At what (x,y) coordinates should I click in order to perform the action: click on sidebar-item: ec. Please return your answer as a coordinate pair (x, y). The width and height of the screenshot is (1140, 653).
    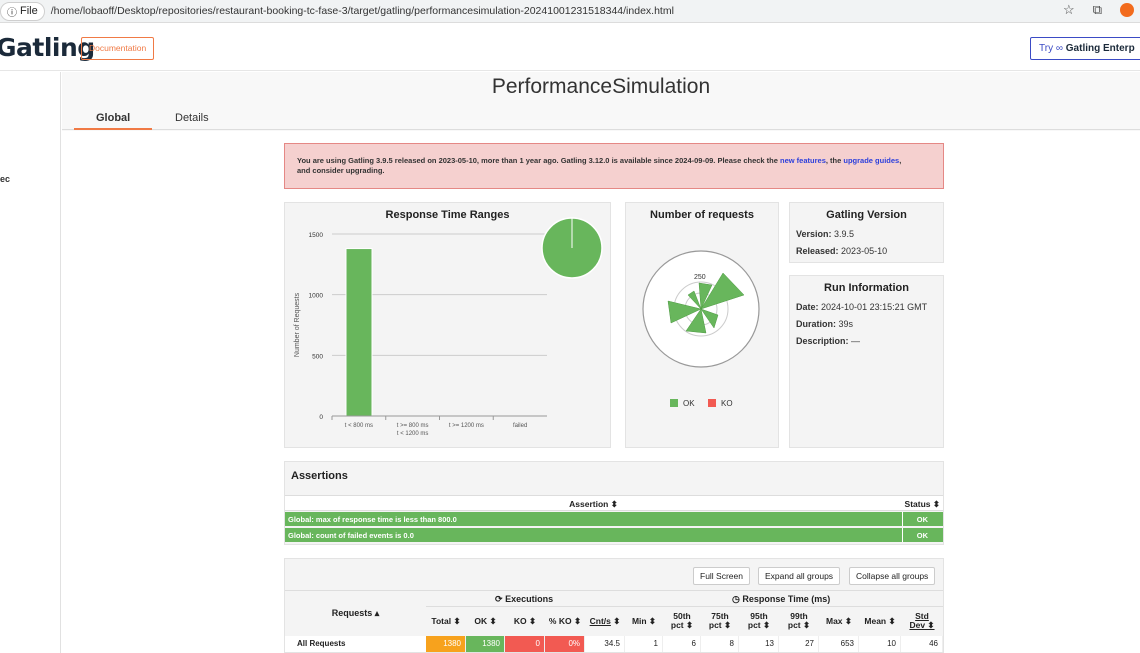
    Looking at the image, I should click on (5, 179).